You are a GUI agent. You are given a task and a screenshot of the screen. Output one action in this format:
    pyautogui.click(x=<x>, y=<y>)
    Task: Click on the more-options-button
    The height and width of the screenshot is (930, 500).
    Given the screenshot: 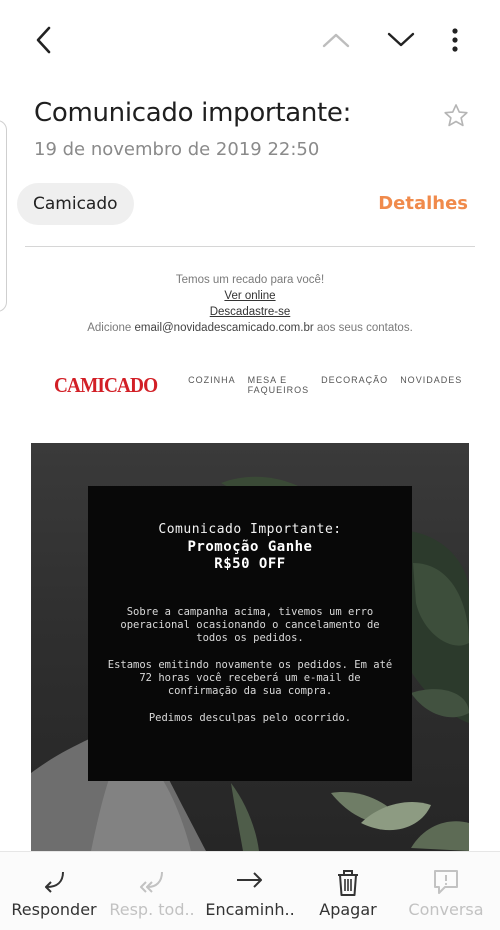 What is the action you would take?
    pyautogui.click(x=455, y=40)
    